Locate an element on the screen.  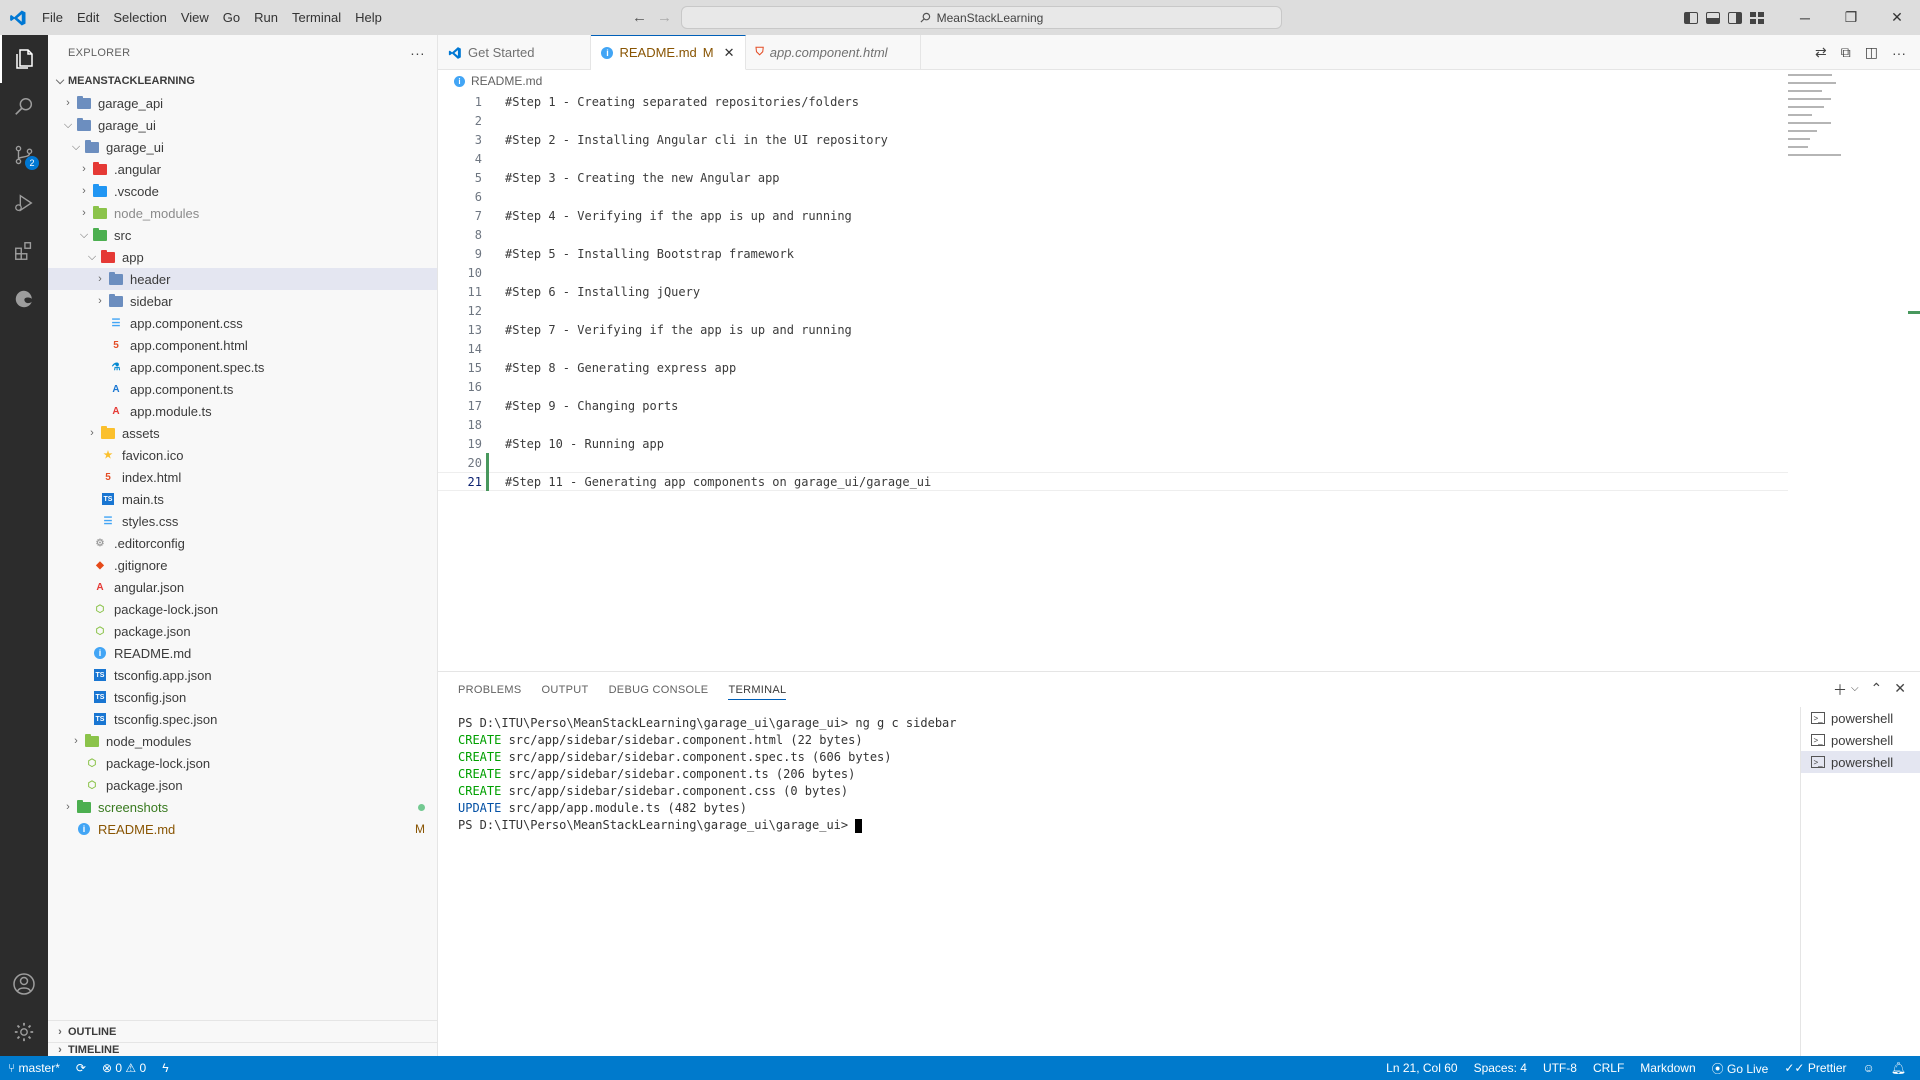
tree-file: TS tsconfig.spec.json is located at coordinates (242, 719).